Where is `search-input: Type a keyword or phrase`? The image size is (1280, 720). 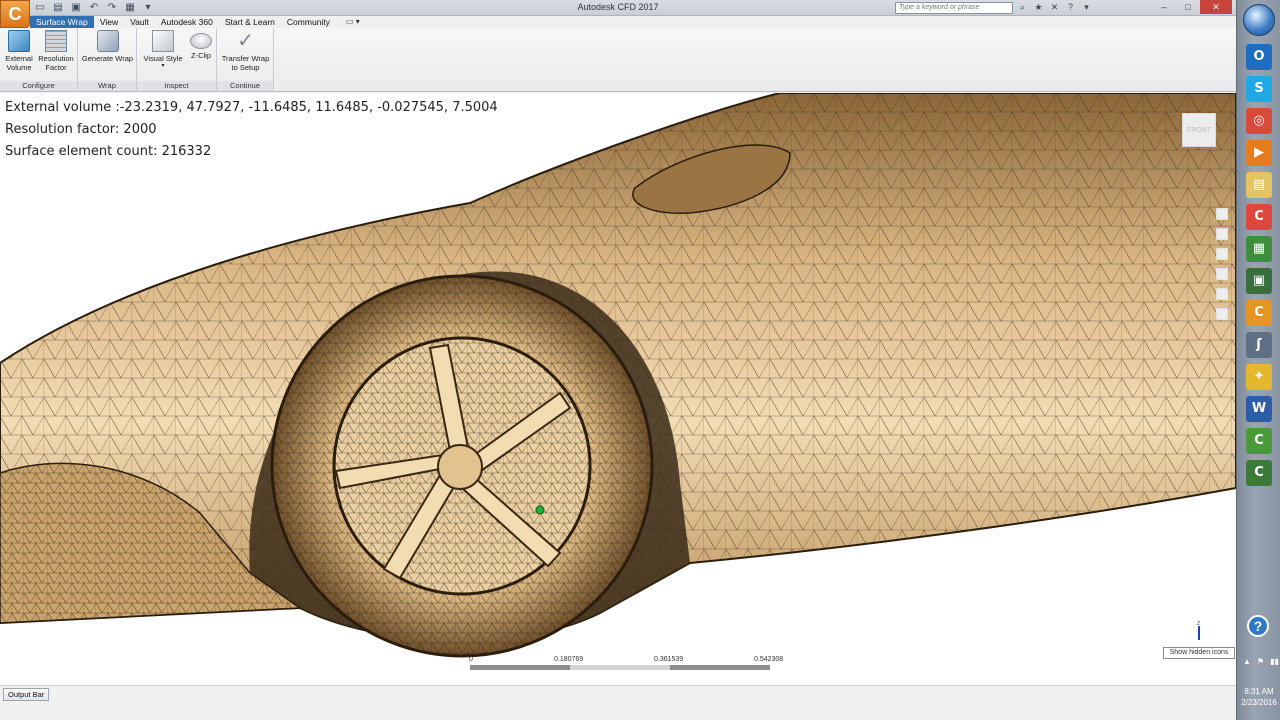
search-input: Type a keyword or phrase is located at coordinates (954, 8).